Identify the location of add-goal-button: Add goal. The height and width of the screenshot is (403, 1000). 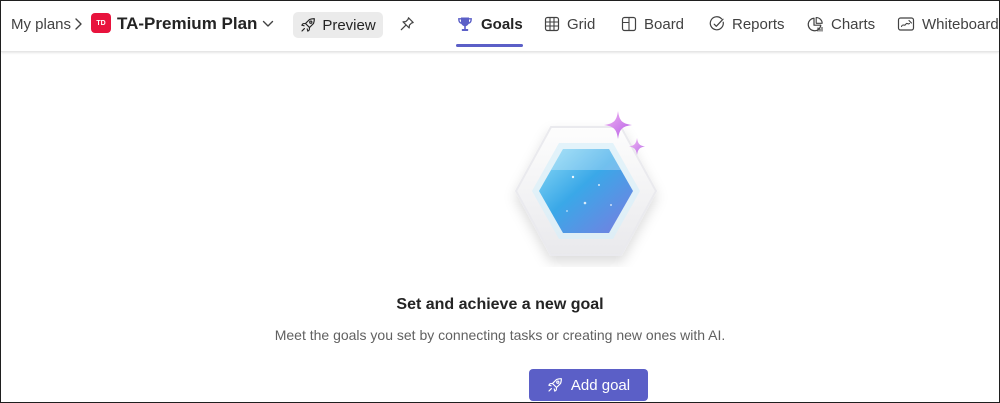
(588, 385).